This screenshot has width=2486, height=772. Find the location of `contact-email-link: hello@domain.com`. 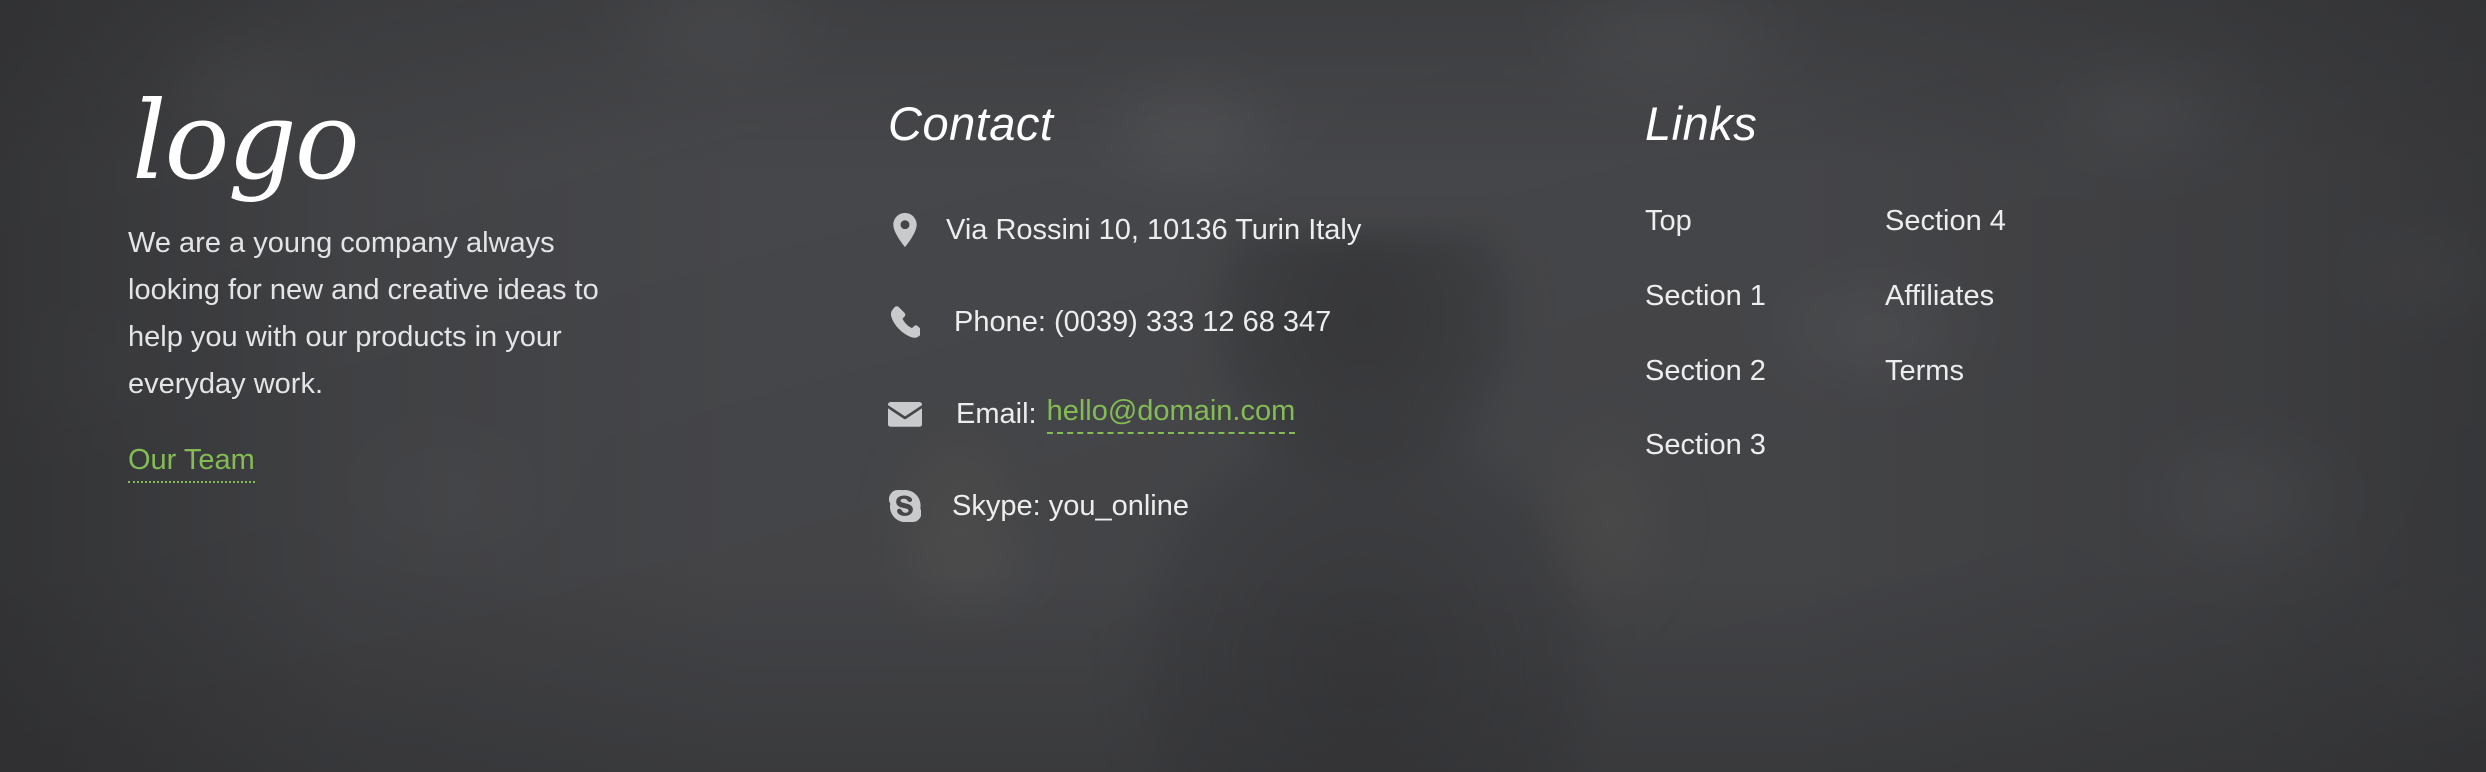

contact-email-link: hello@domain.com is located at coordinates (1171, 414).